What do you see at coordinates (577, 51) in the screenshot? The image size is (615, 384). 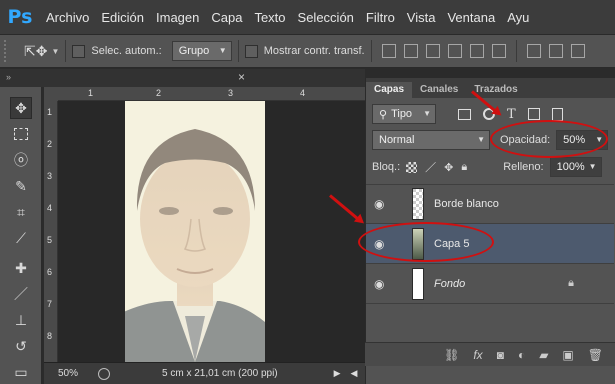 I see `distribute-bottom-icon` at bounding box center [577, 51].